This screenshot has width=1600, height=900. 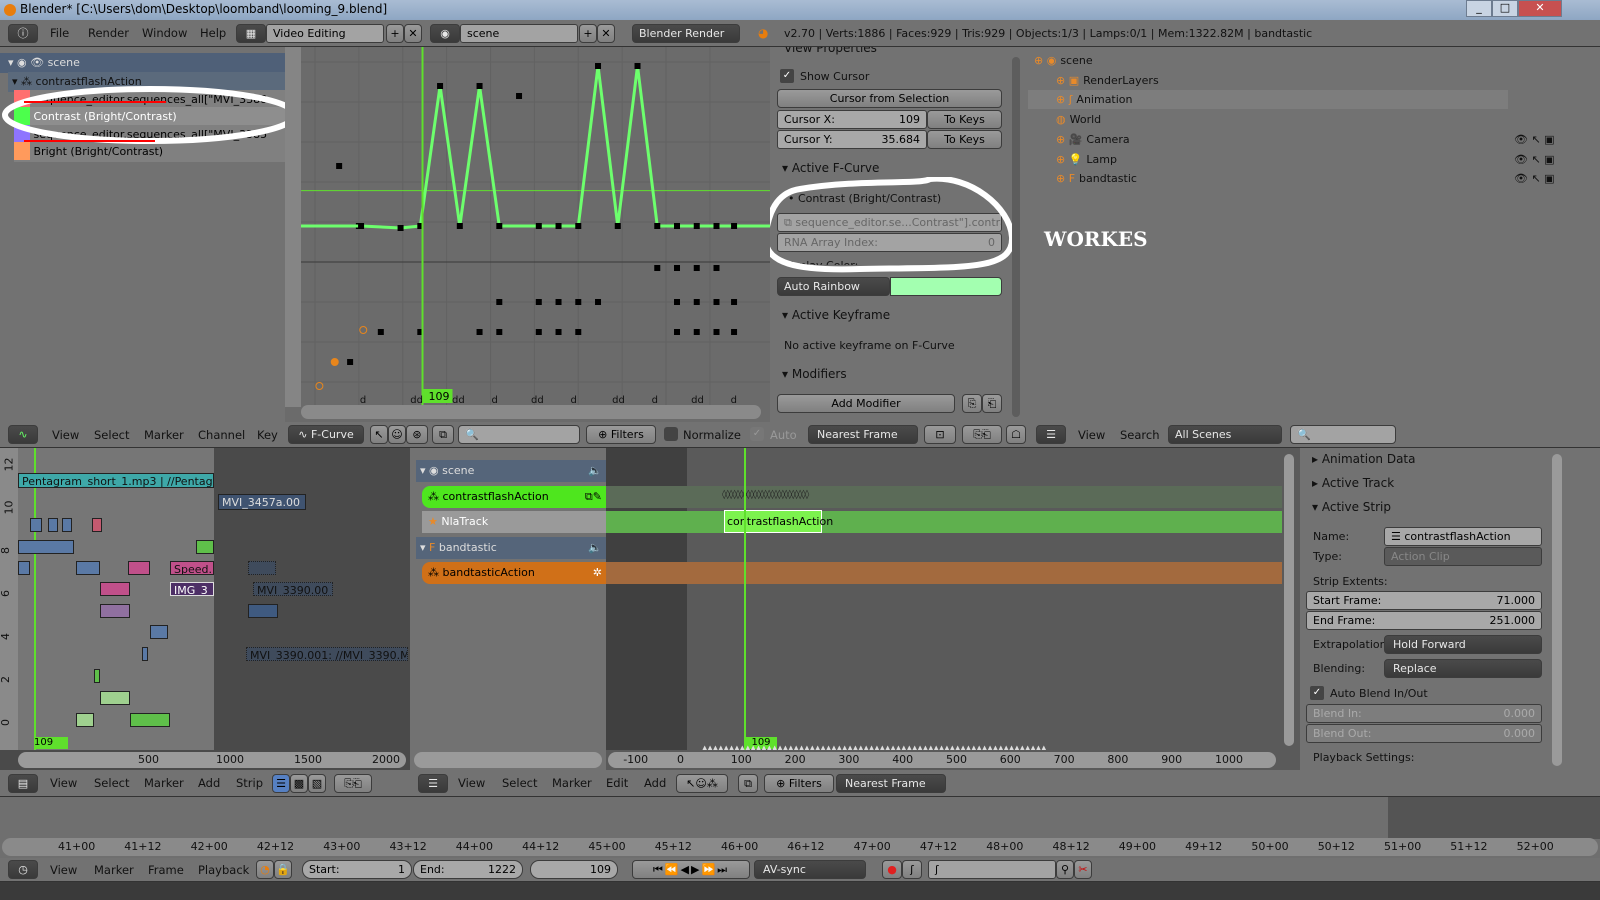 What do you see at coordinates (597, 548) in the screenshot?
I see `mute-speaker-icon: 🔈` at bounding box center [597, 548].